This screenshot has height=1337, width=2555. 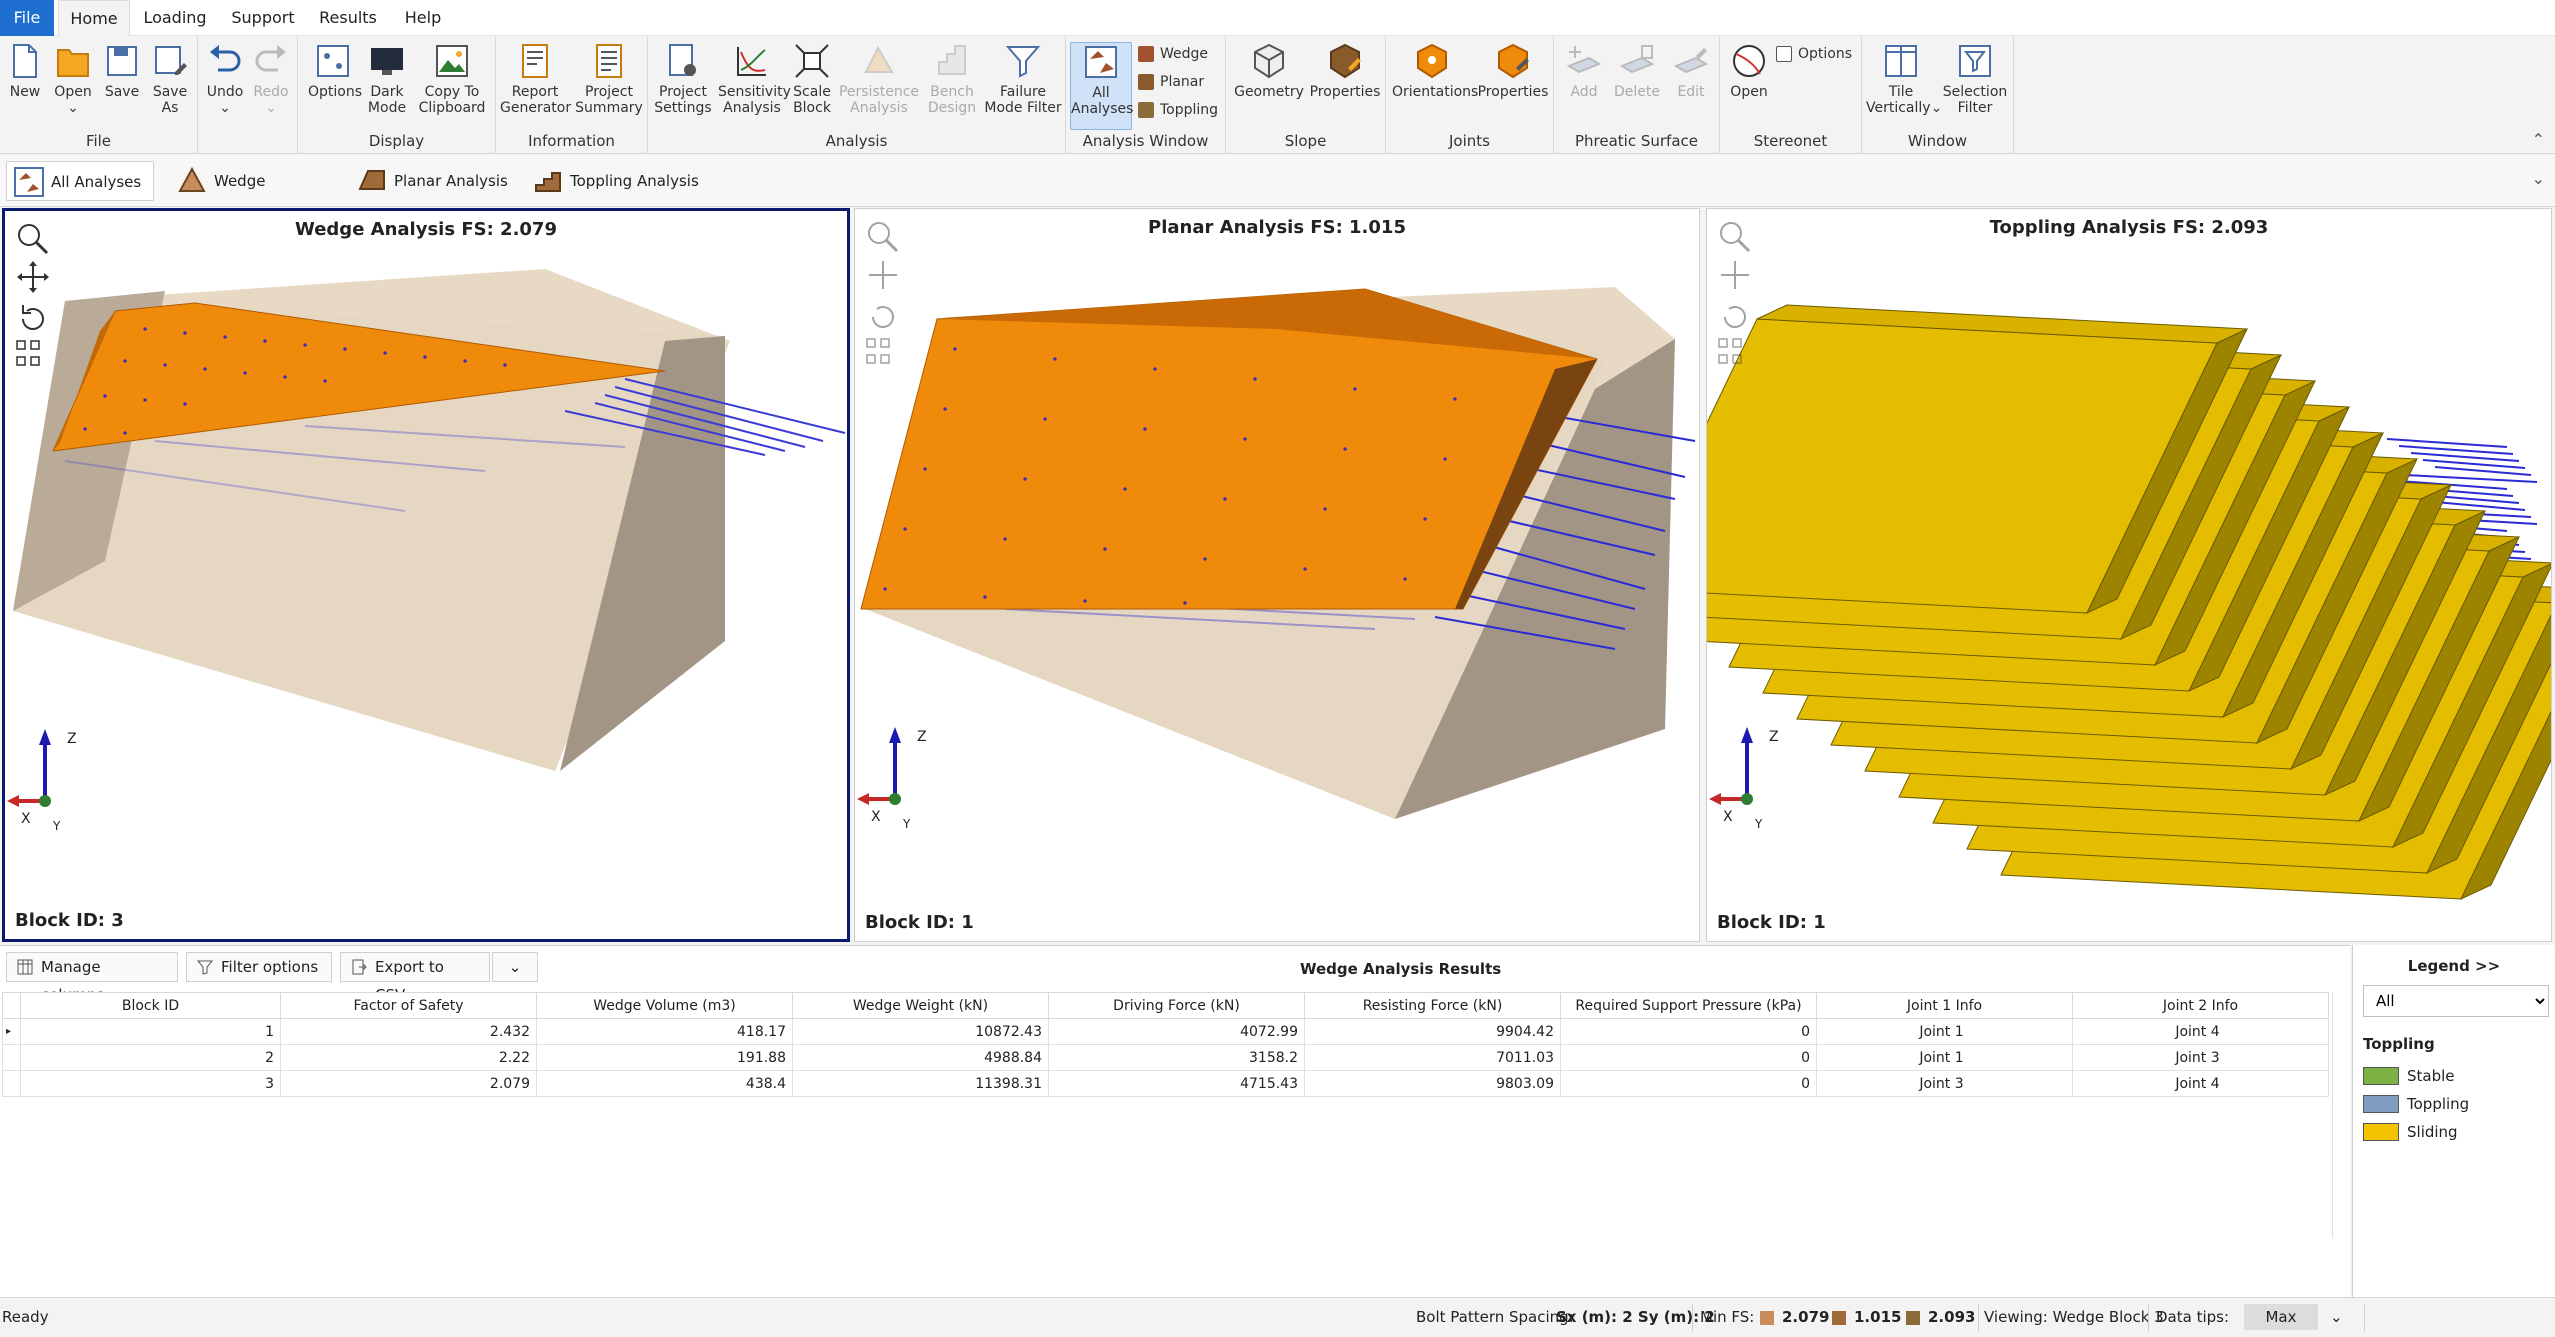 I want to click on planar-y-label: Y, so click(x=907, y=824).